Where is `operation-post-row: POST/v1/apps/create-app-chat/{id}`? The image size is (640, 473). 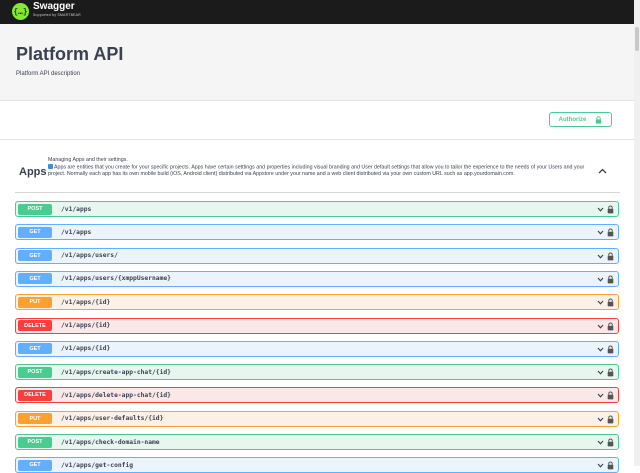 operation-post-row: POST/v1/apps/create-app-chat/{id} is located at coordinates (317, 372).